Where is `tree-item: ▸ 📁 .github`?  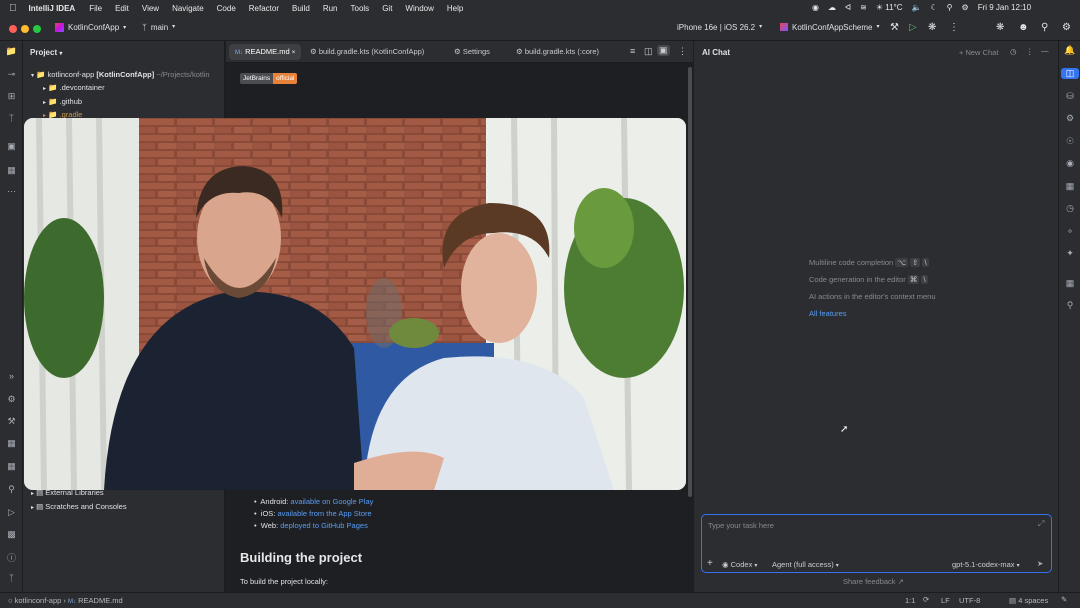
tree-item: ▸ 📁 .github is located at coordinates (62, 101).